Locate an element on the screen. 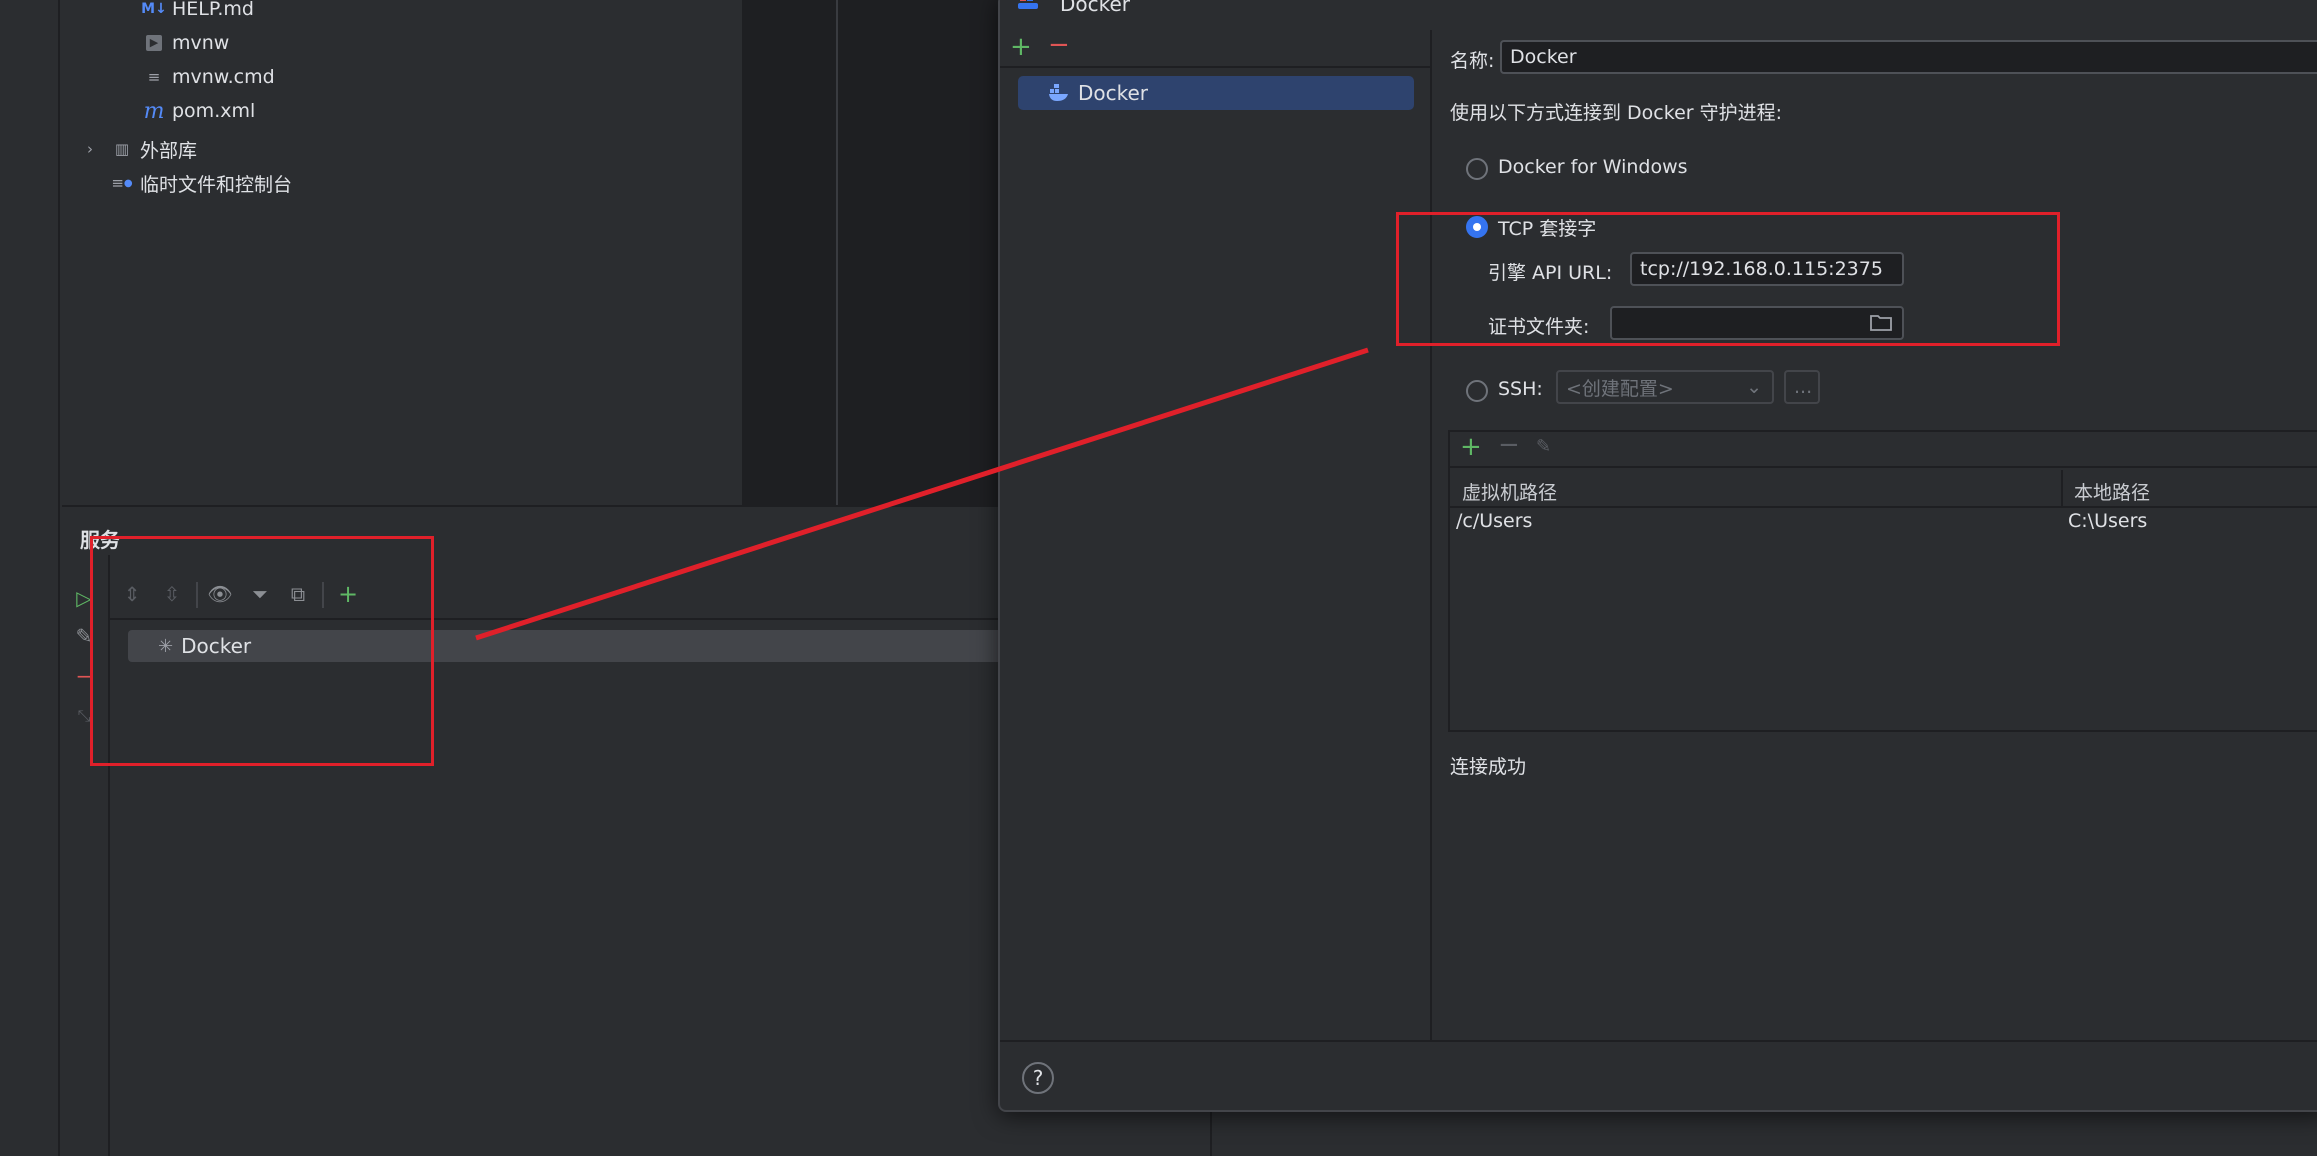 This screenshot has height=1156, width=2317. annotation-arrow-line is located at coordinates (922, 494).